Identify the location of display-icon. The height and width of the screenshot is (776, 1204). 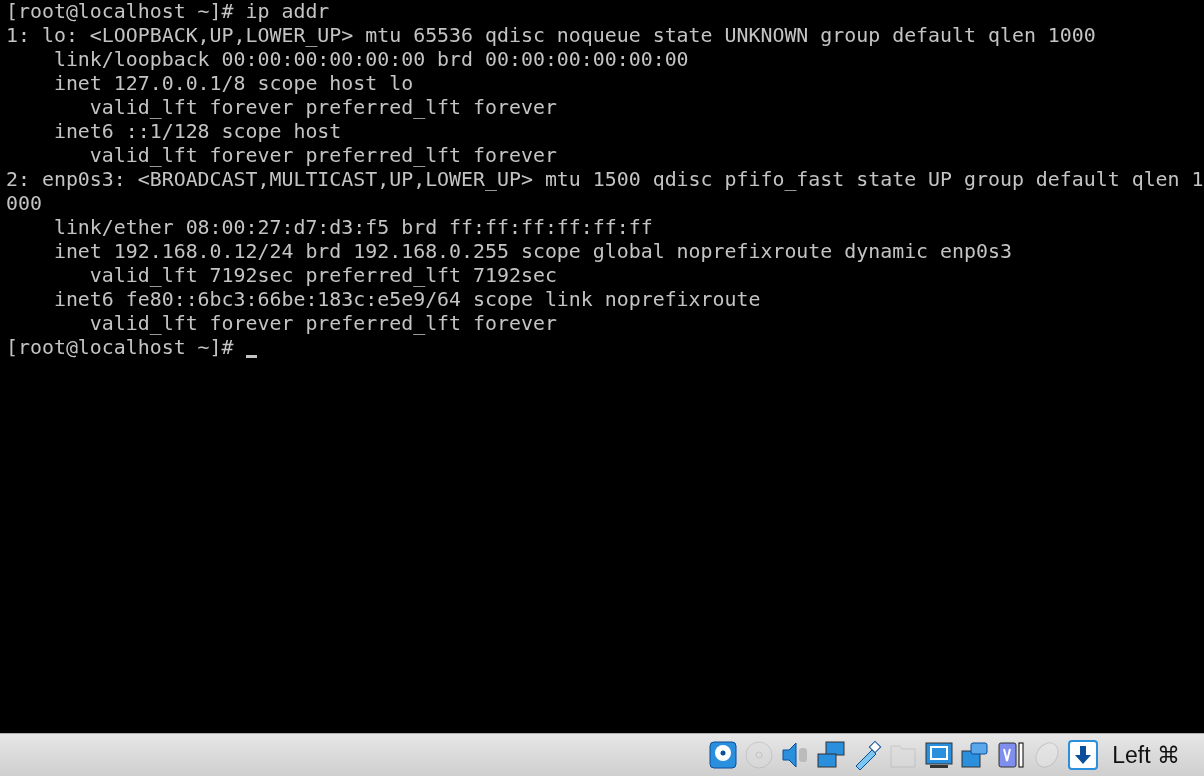
(939, 755).